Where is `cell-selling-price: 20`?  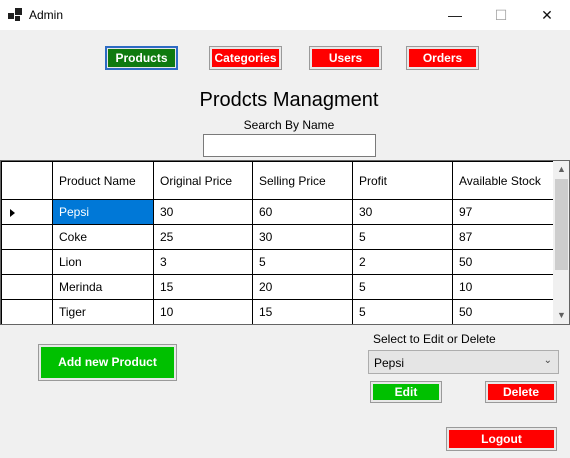
cell-selling-price: 20 is located at coordinates (302, 287).